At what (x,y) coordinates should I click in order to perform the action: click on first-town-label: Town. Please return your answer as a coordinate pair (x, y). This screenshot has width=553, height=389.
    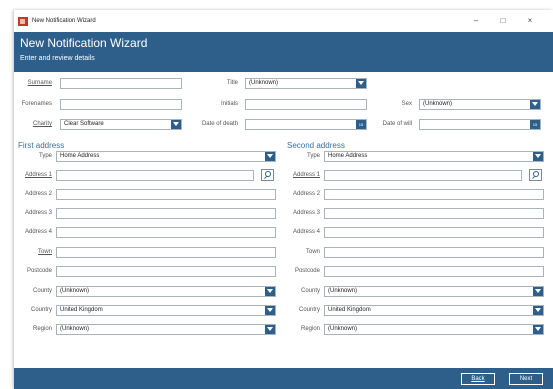
    Looking at the image, I should click on (44, 252).